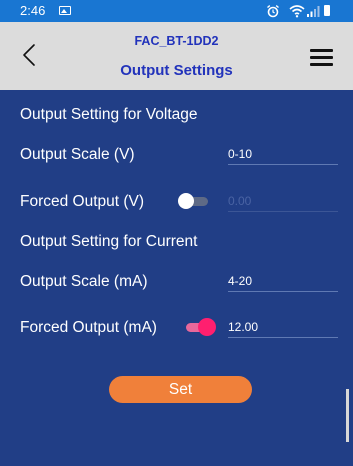  What do you see at coordinates (65, 10) in the screenshot?
I see `gallery-icon` at bounding box center [65, 10].